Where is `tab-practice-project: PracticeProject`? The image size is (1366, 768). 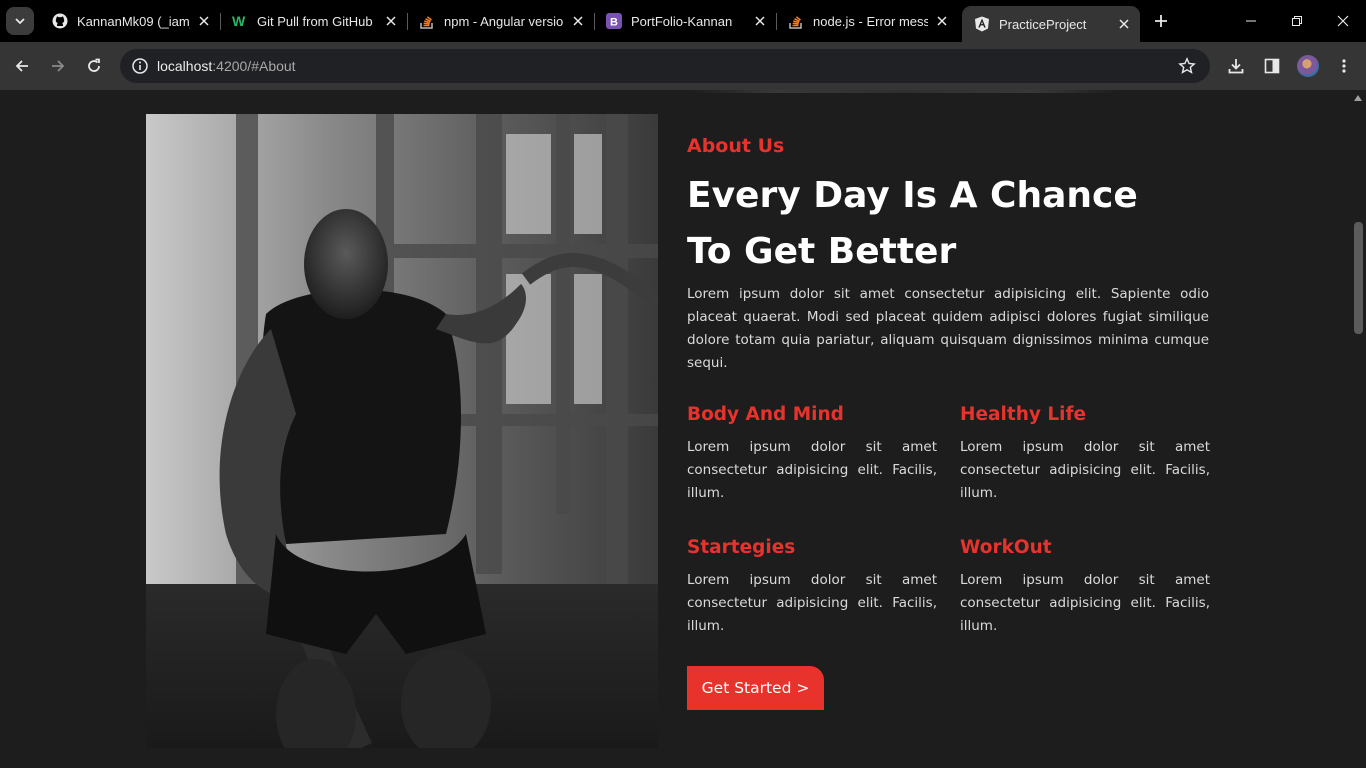 tab-practice-project: PracticeProject is located at coordinates (1051, 24).